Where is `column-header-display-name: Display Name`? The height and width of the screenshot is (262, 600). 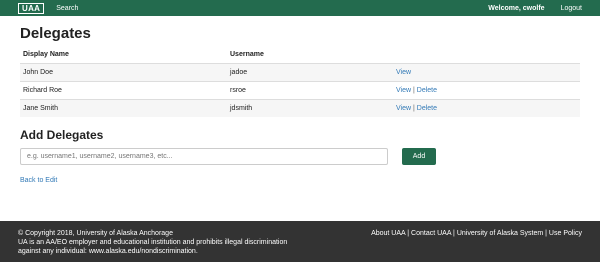
column-header-display-name: Display Name is located at coordinates (123, 55).